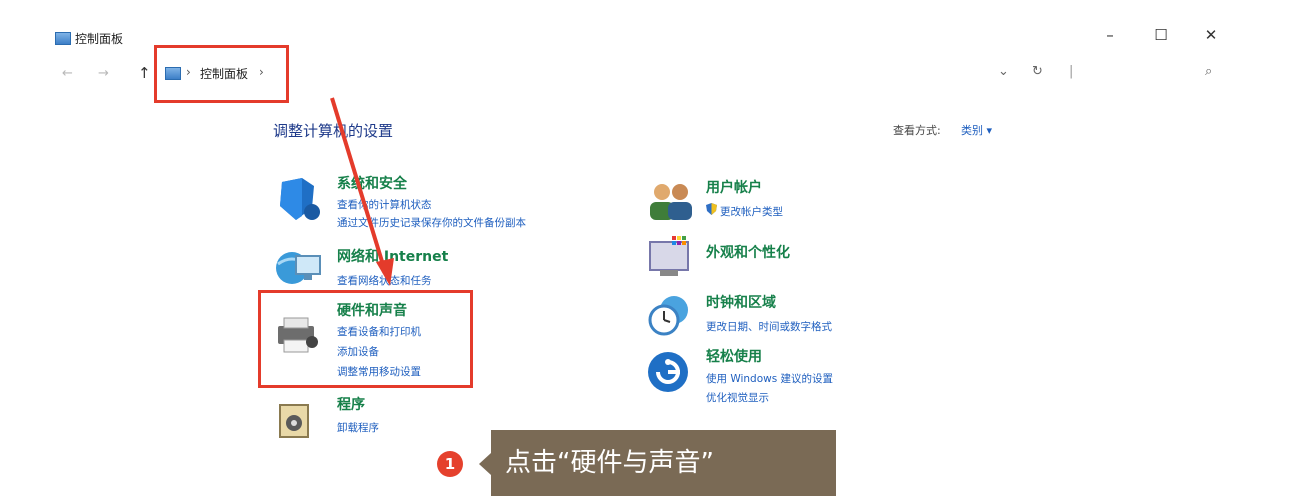 Image resolution: width=1289 pixels, height=500 pixels. What do you see at coordinates (485, 464) in the screenshot?
I see `tooltip-pointer` at bounding box center [485, 464].